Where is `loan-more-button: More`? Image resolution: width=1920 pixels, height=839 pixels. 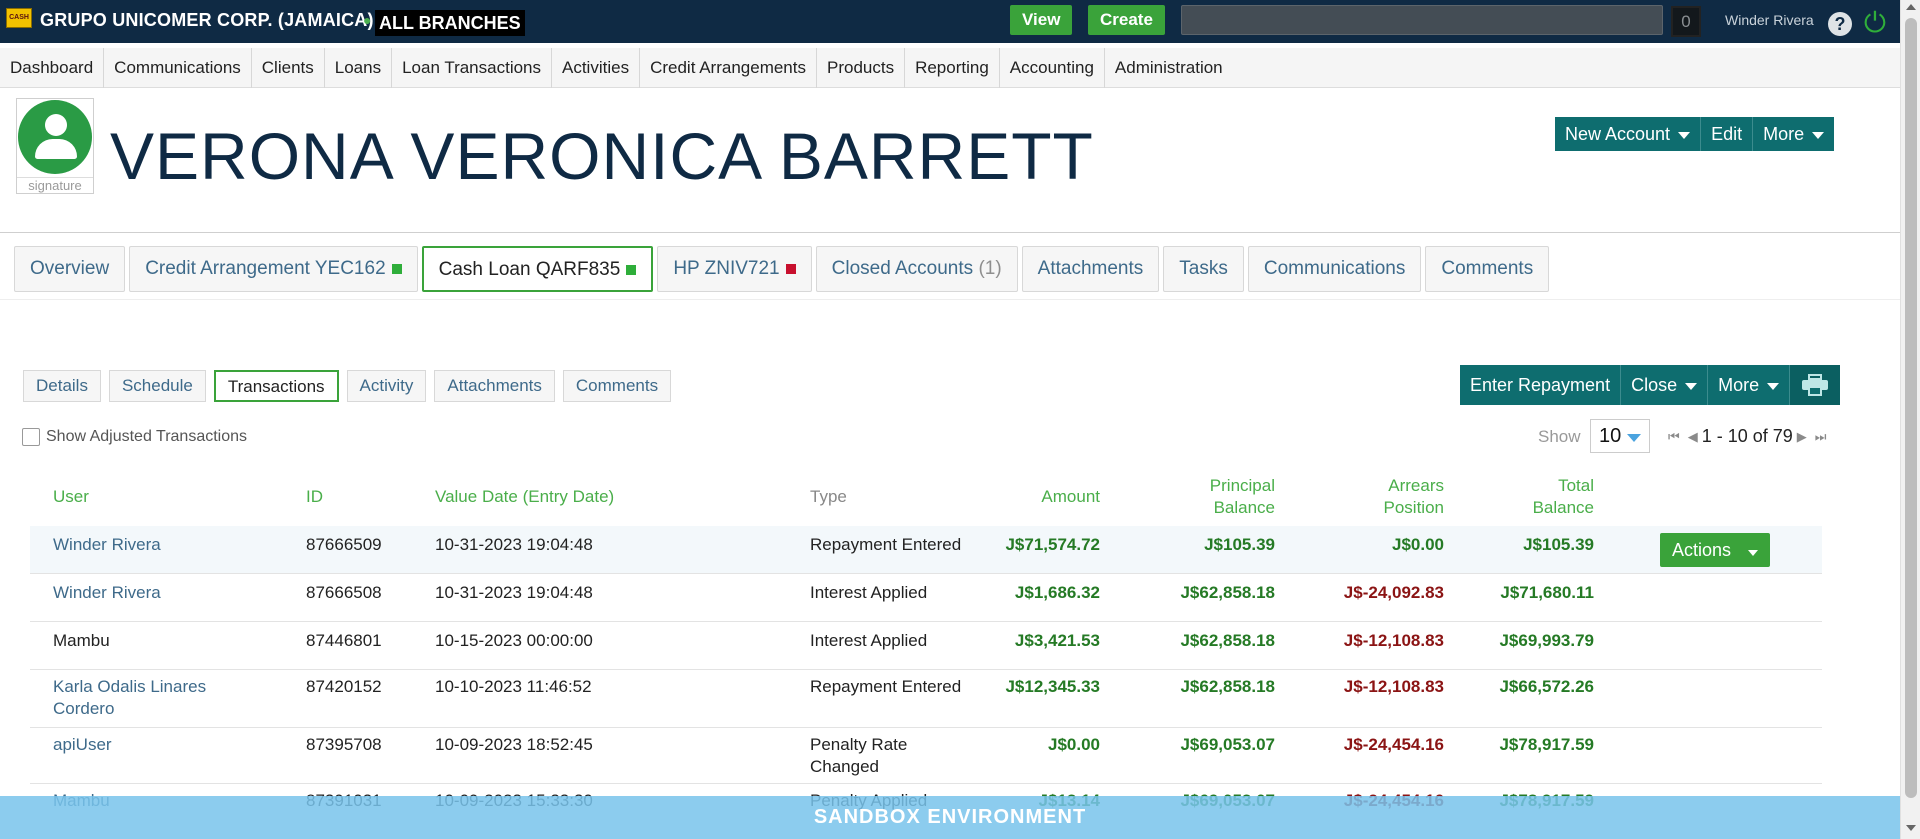
loan-more-button: More is located at coordinates (1749, 385).